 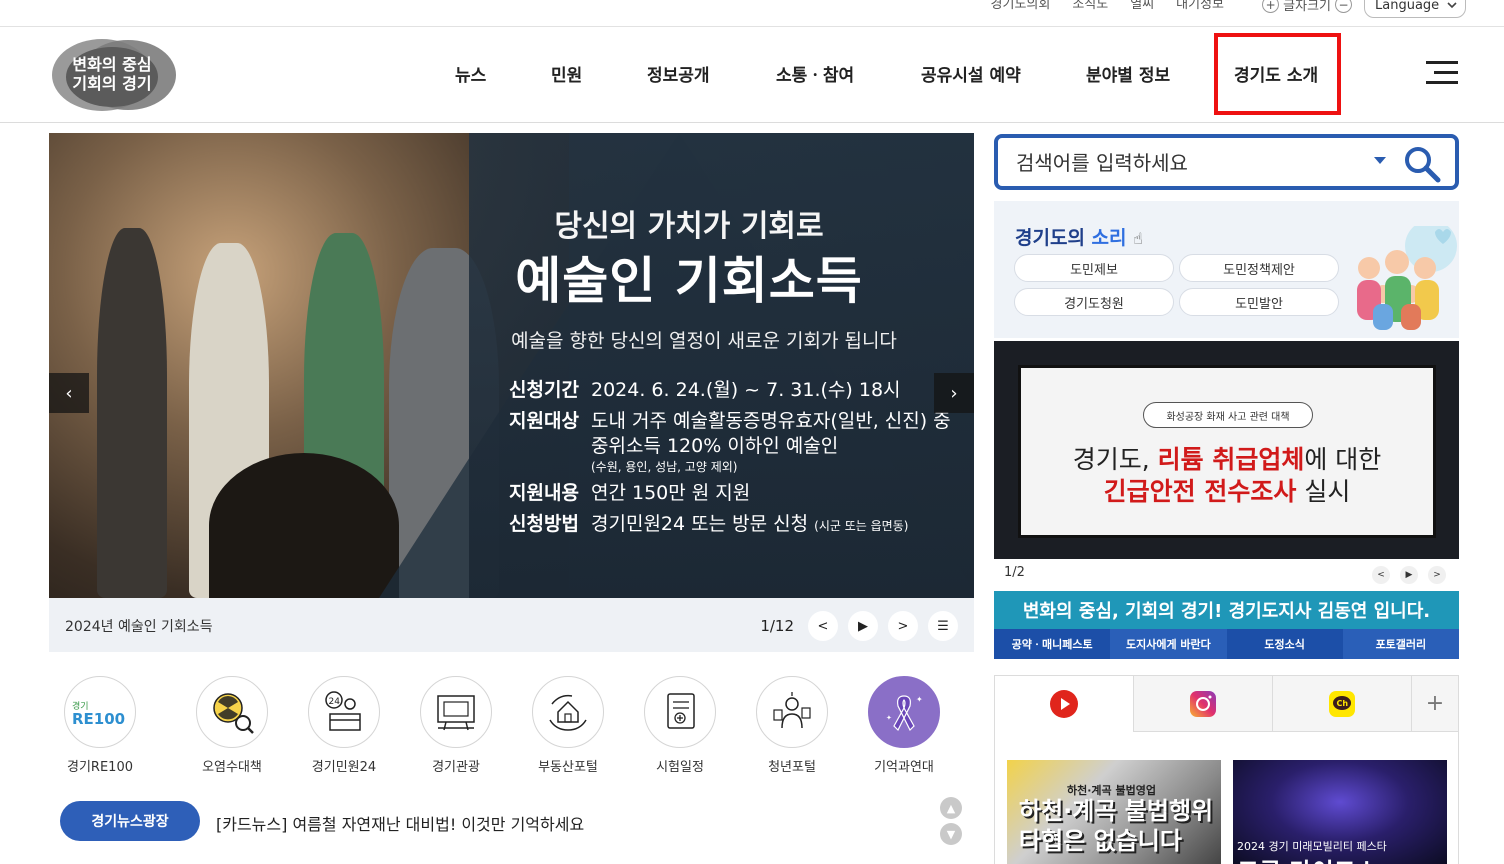 I want to click on notice-pager: 1/2 < ▶ >, so click(x=1226, y=574).